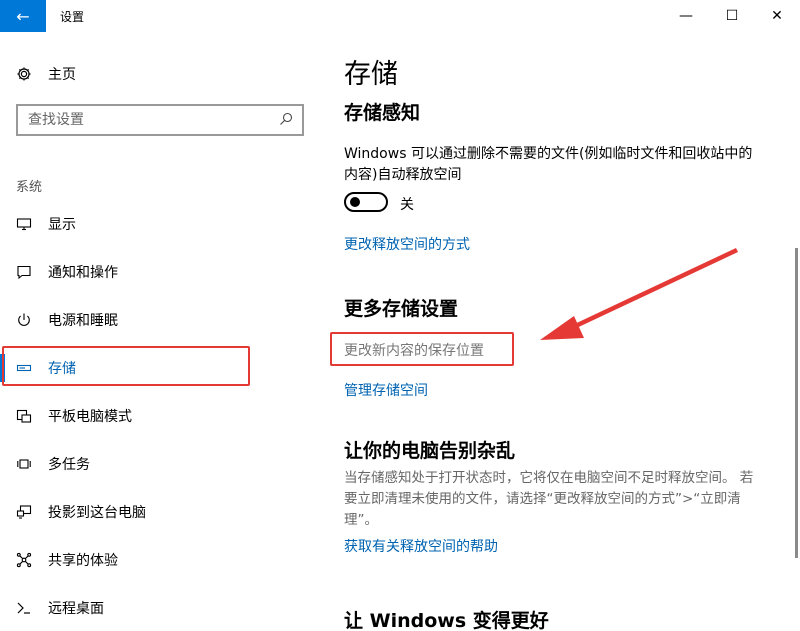 Image resolution: width=800 pixels, height=631 pixels. What do you see at coordinates (24, 319) in the screenshot?
I see `power-icon` at bounding box center [24, 319].